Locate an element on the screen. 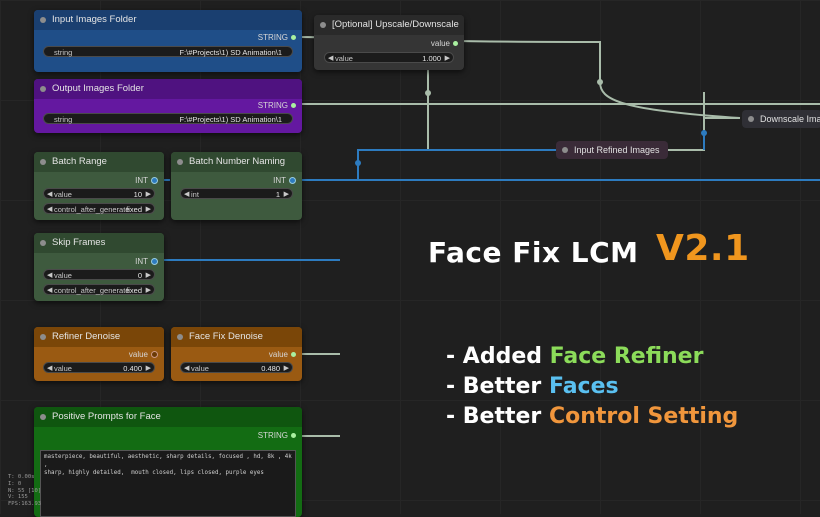  node-header: Output Images Folder is located at coordinates (168, 89).